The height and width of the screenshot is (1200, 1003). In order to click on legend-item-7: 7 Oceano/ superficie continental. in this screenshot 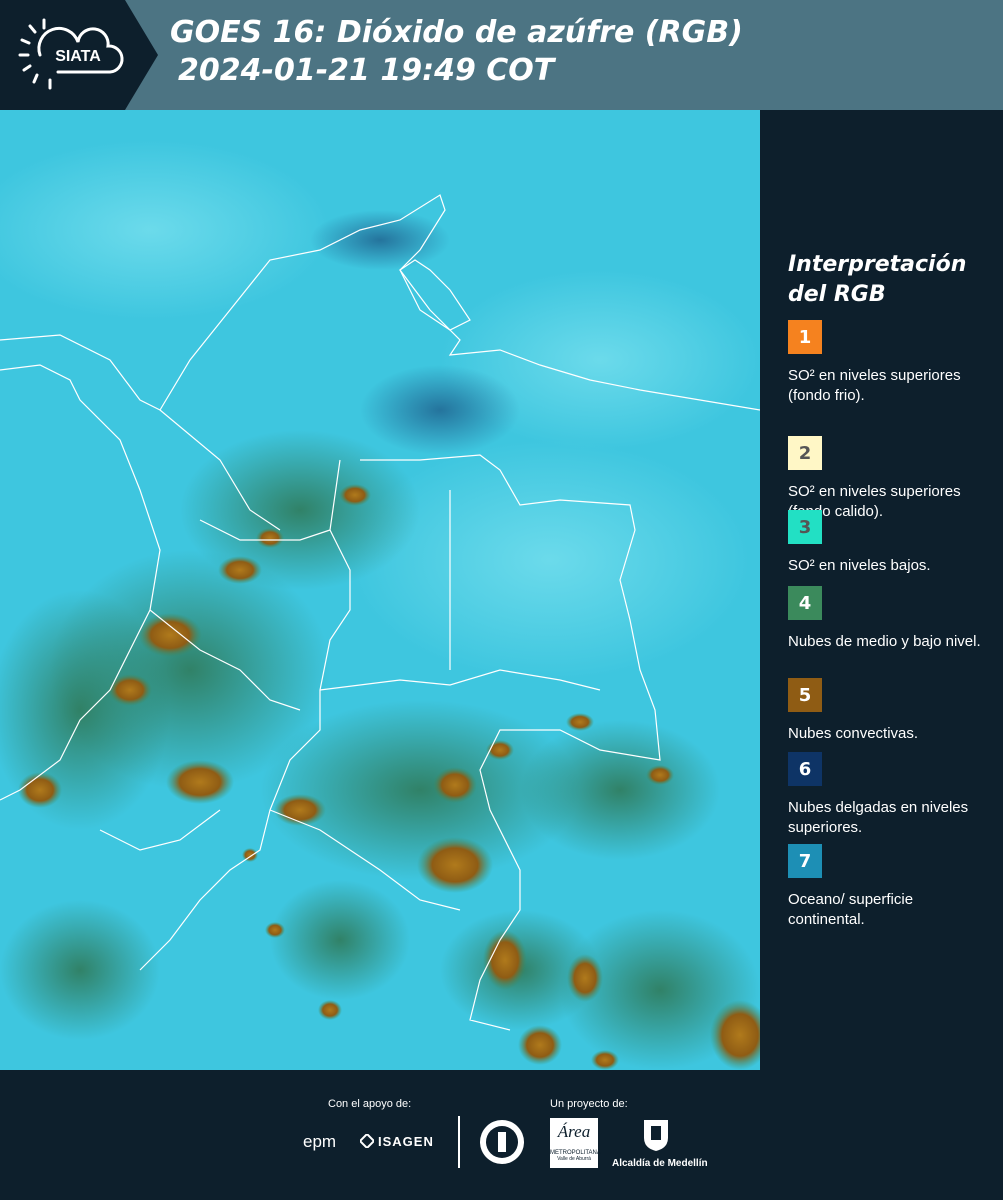, I will do `click(888, 887)`.